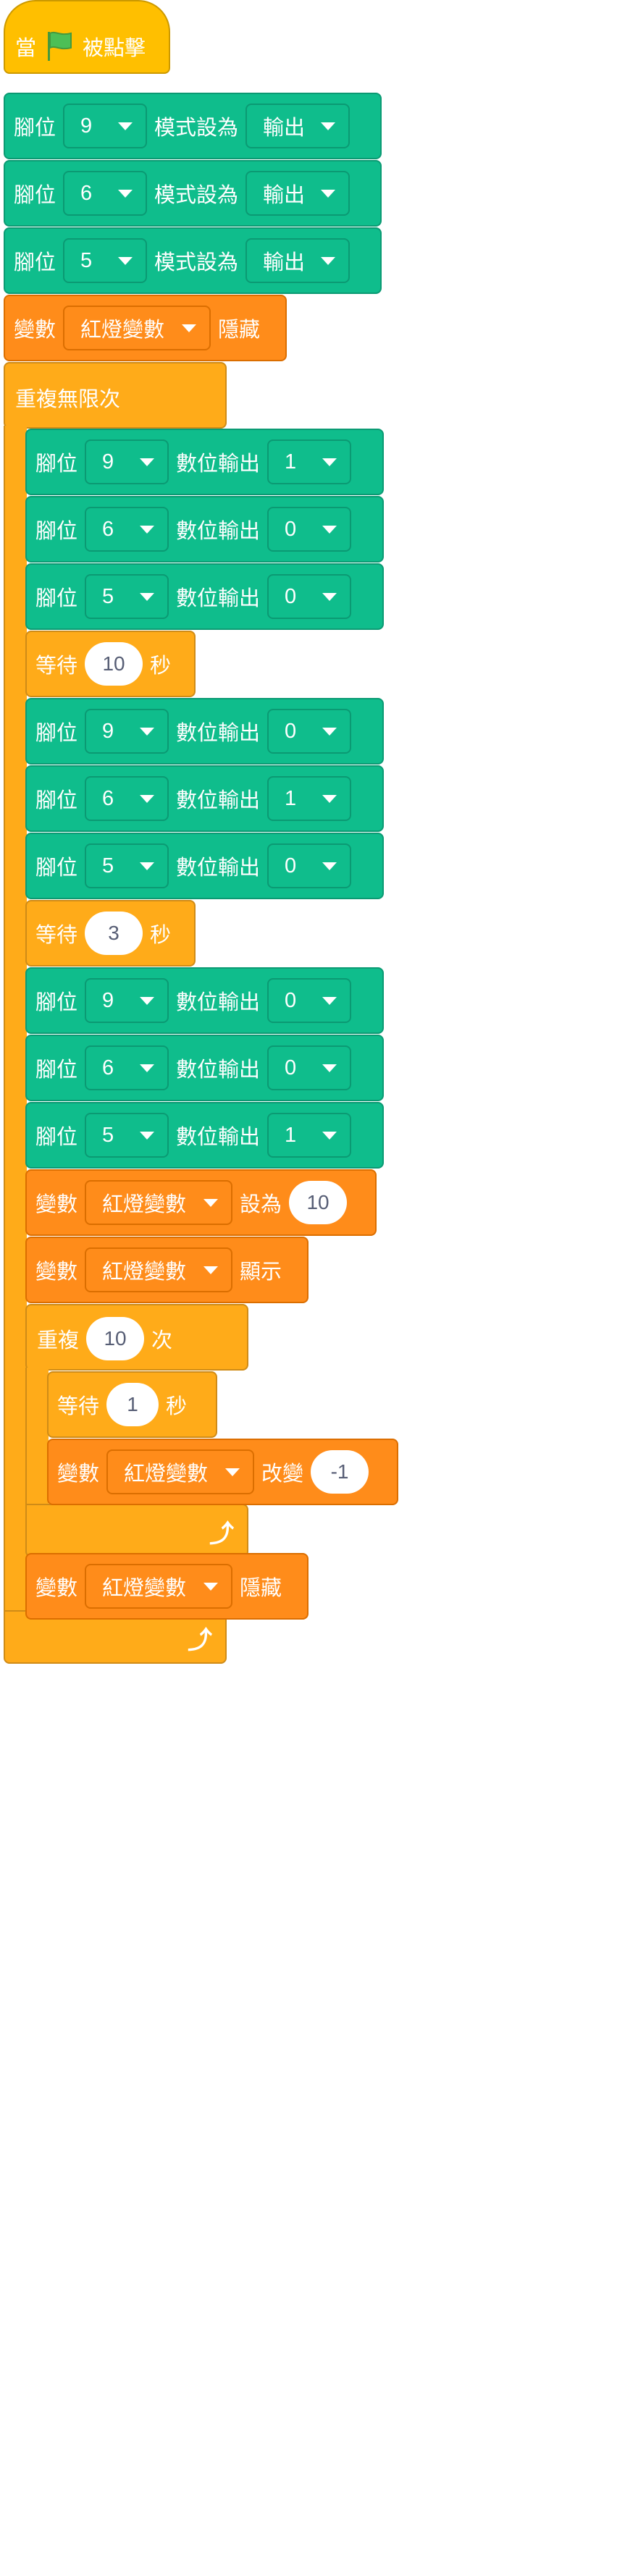  I want to click on hide-variable-block-1: 變數 紅燈變數 隱藏, so click(145, 328).